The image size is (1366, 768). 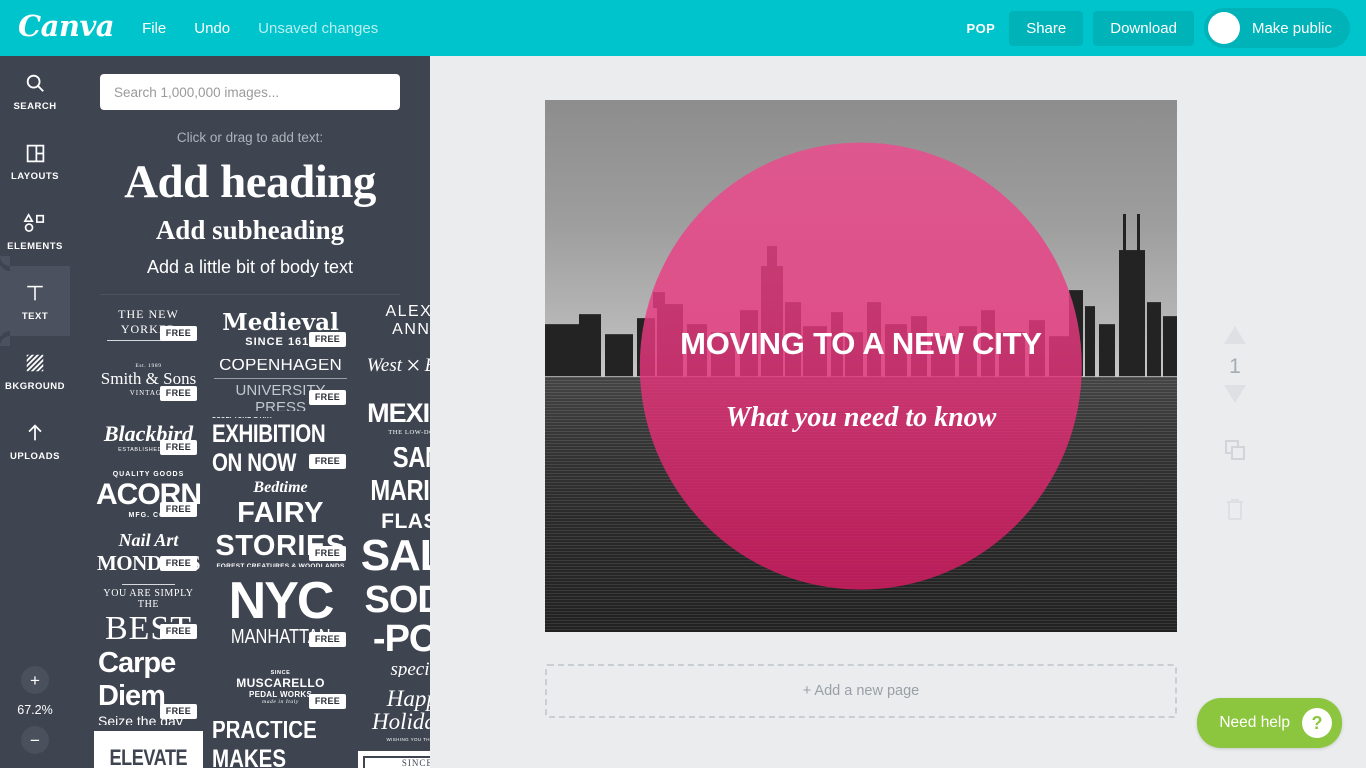 I want to click on font-card-alex-heart: ALEX ♥ ANNA FREE, so click(x=394, y=321).